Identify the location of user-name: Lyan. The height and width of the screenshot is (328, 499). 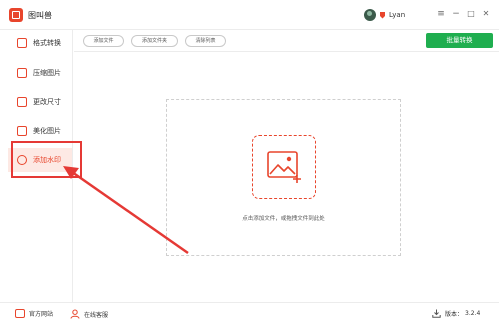
(397, 15).